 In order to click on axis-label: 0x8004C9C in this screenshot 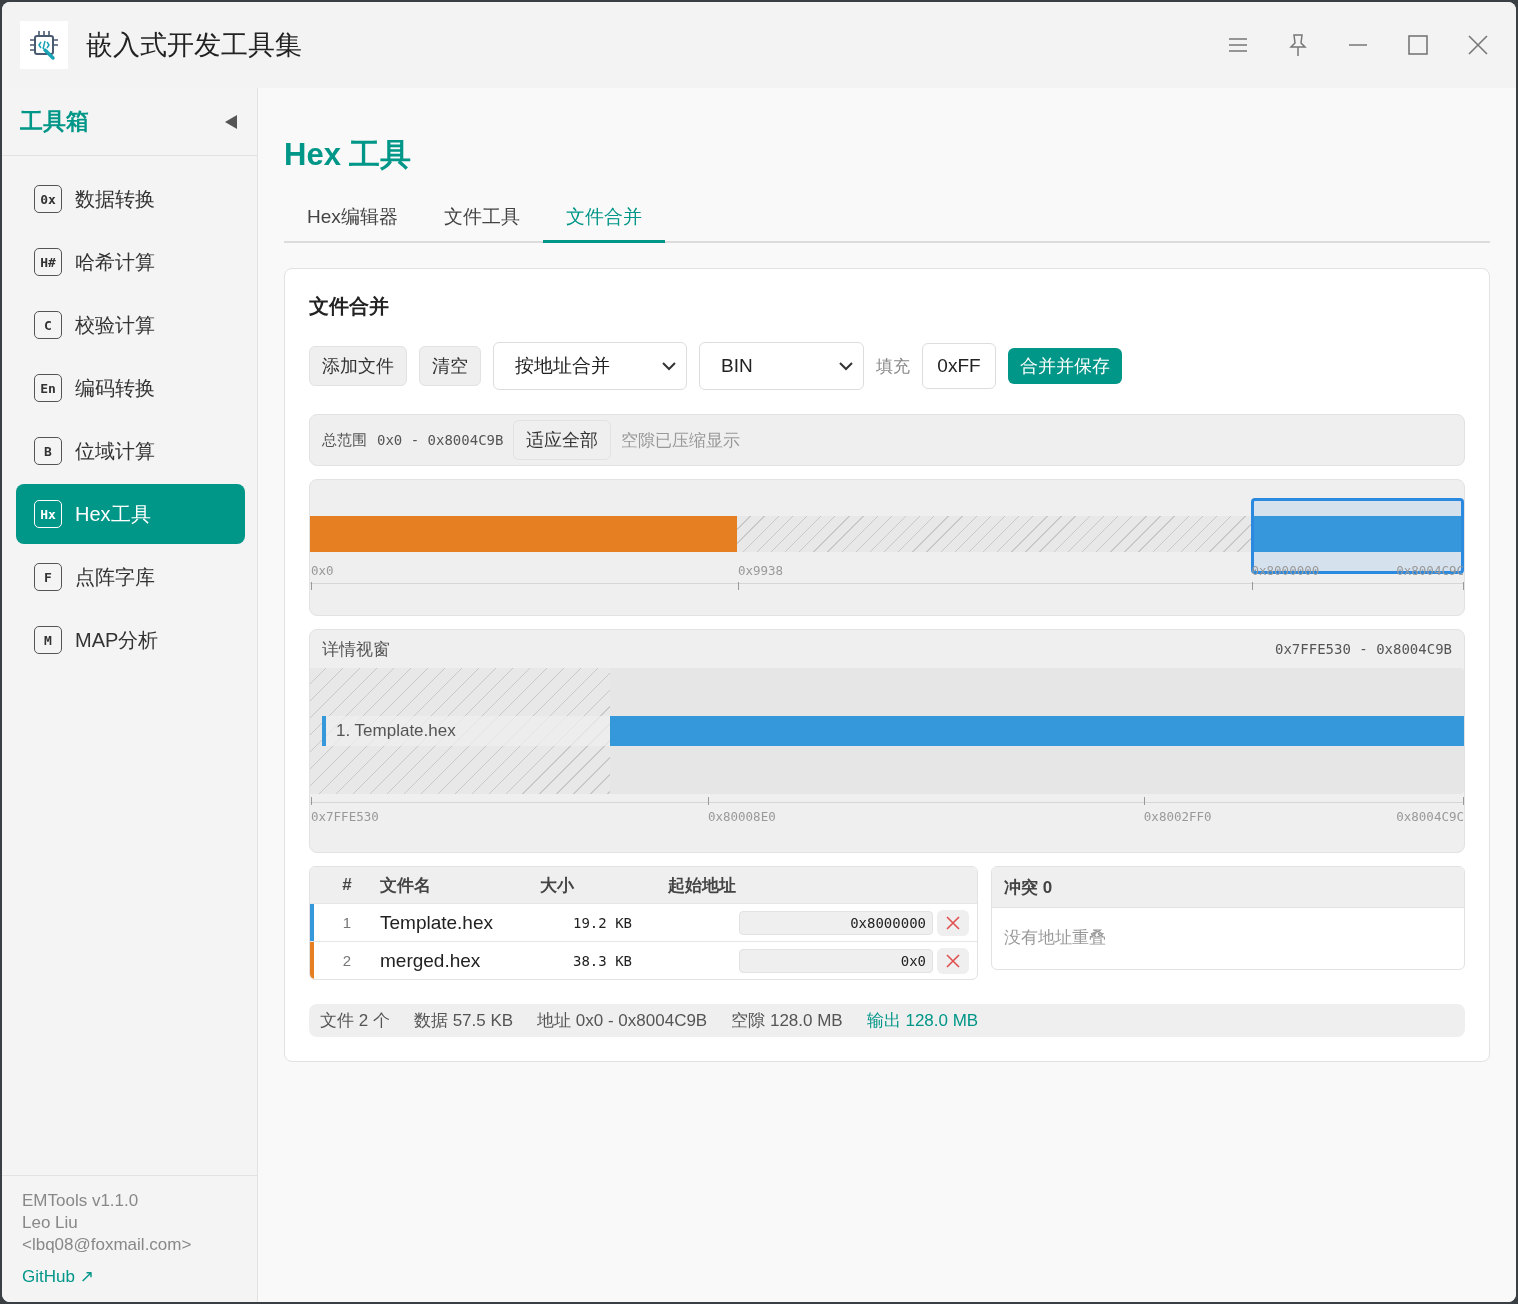, I will do `click(1430, 816)`.